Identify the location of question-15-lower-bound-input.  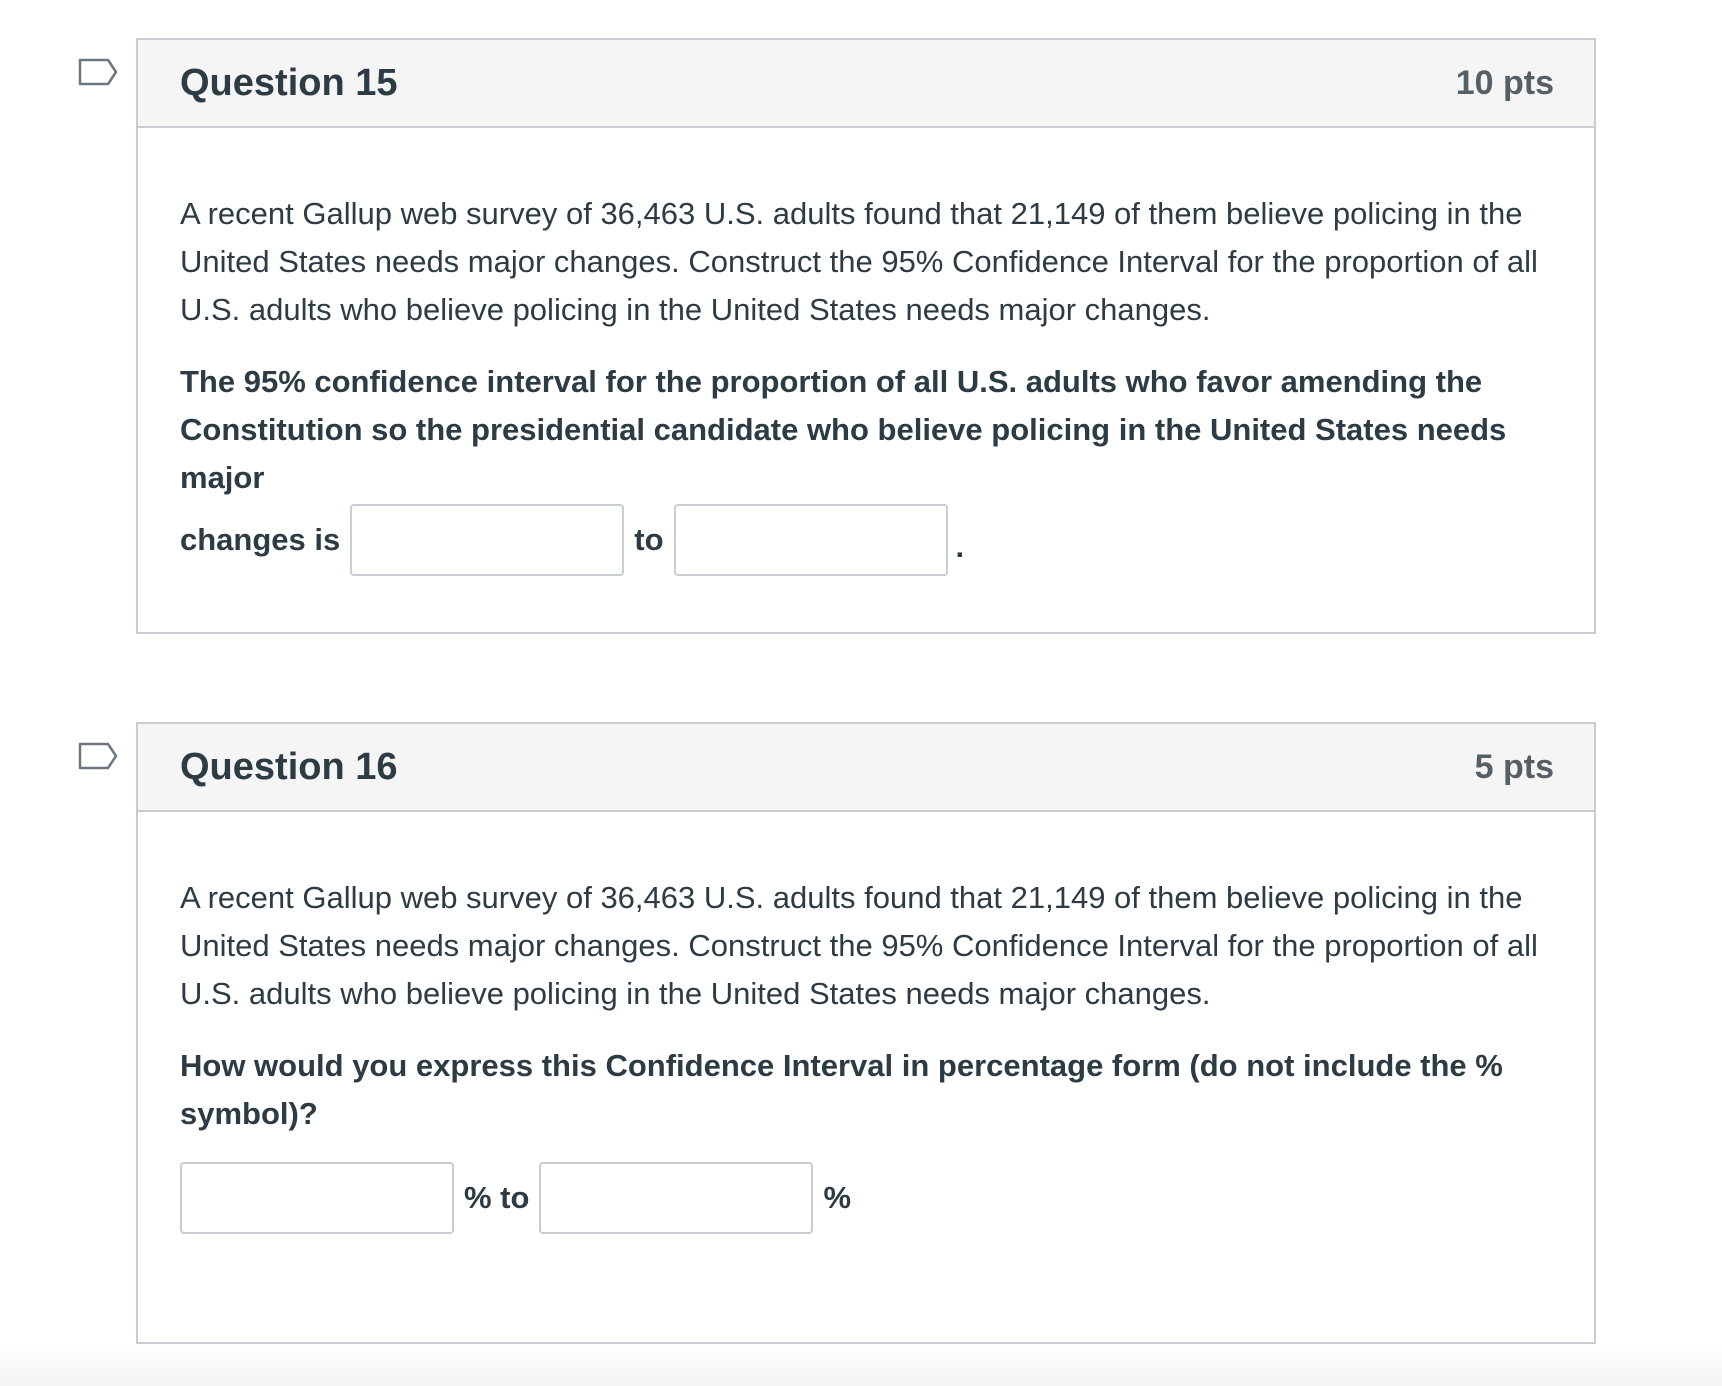
(487, 540).